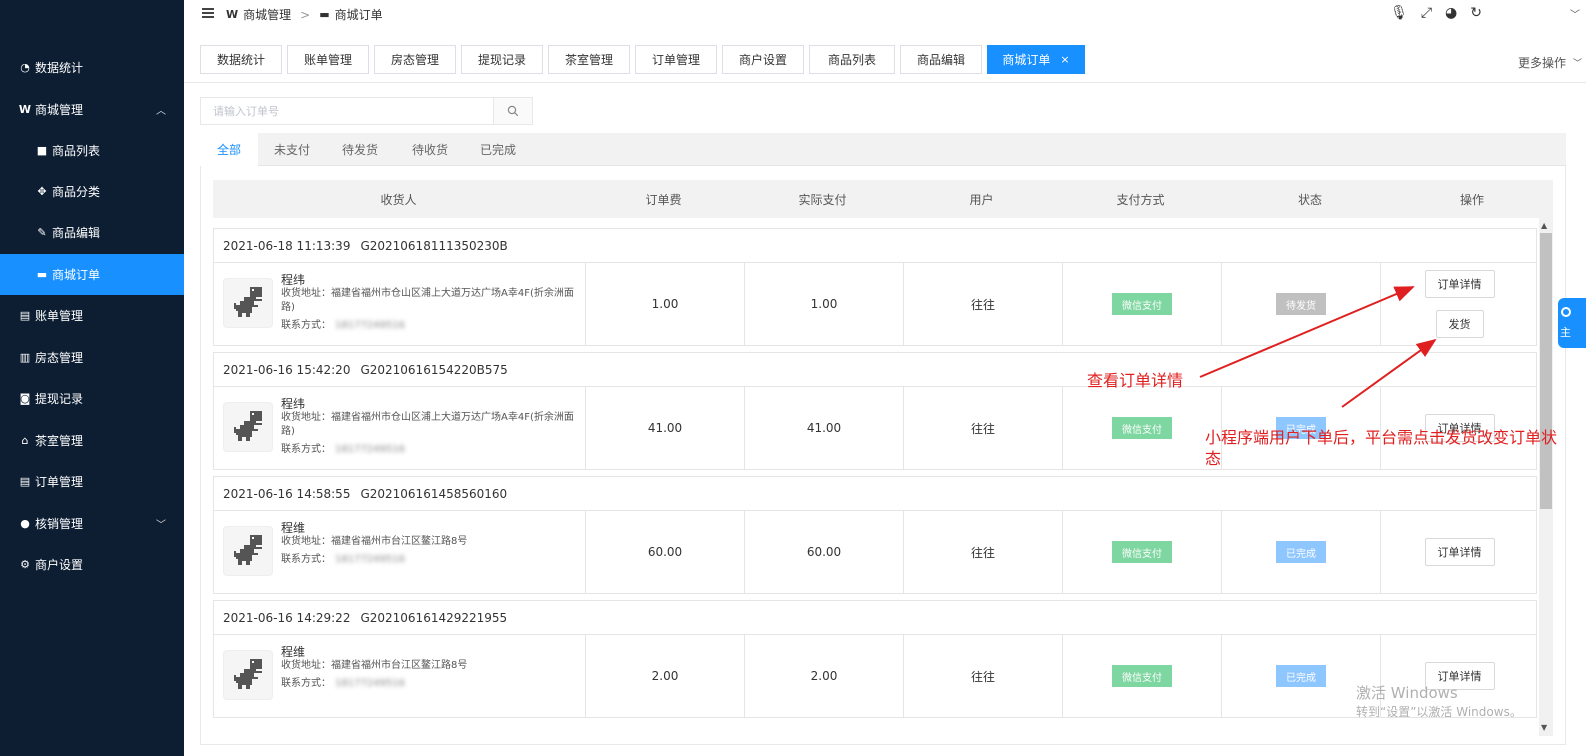  I want to click on status-cell: 待发货, so click(1300, 304).